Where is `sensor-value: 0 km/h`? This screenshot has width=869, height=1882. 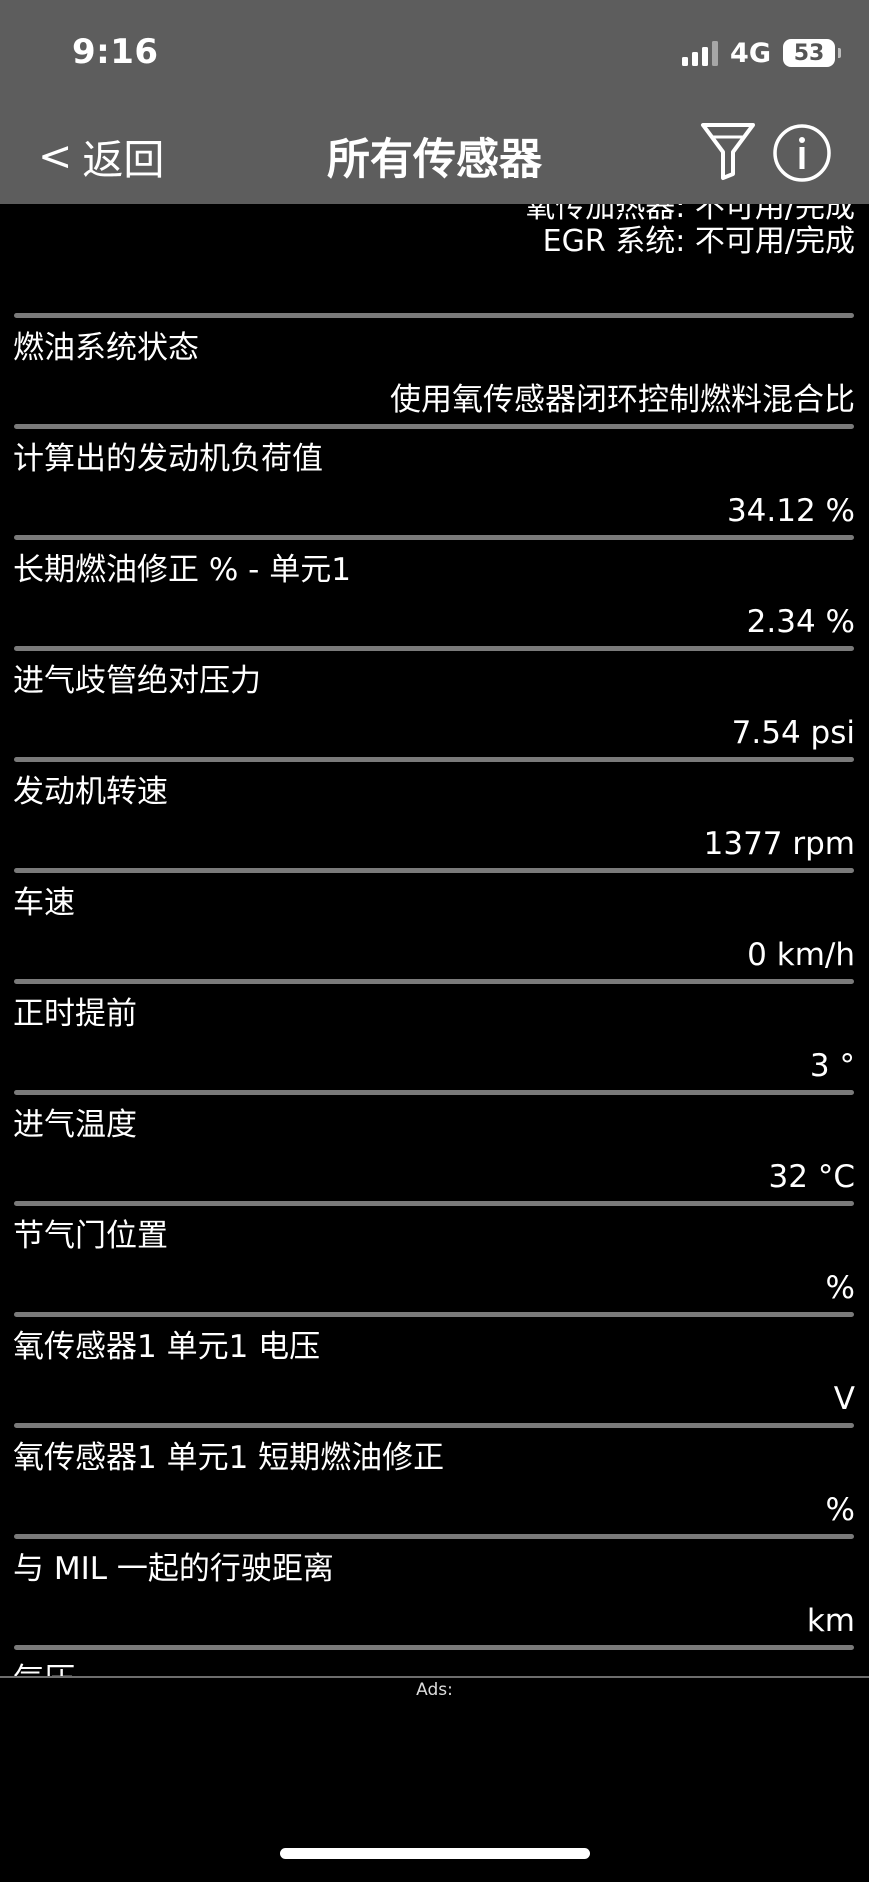
sensor-value: 0 km/h is located at coordinates (801, 955).